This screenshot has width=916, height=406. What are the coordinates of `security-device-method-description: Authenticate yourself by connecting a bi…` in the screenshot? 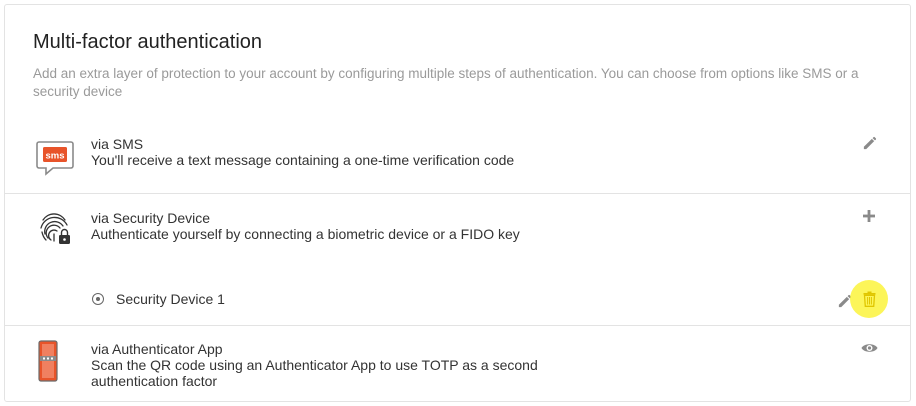 It's located at (305, 234).